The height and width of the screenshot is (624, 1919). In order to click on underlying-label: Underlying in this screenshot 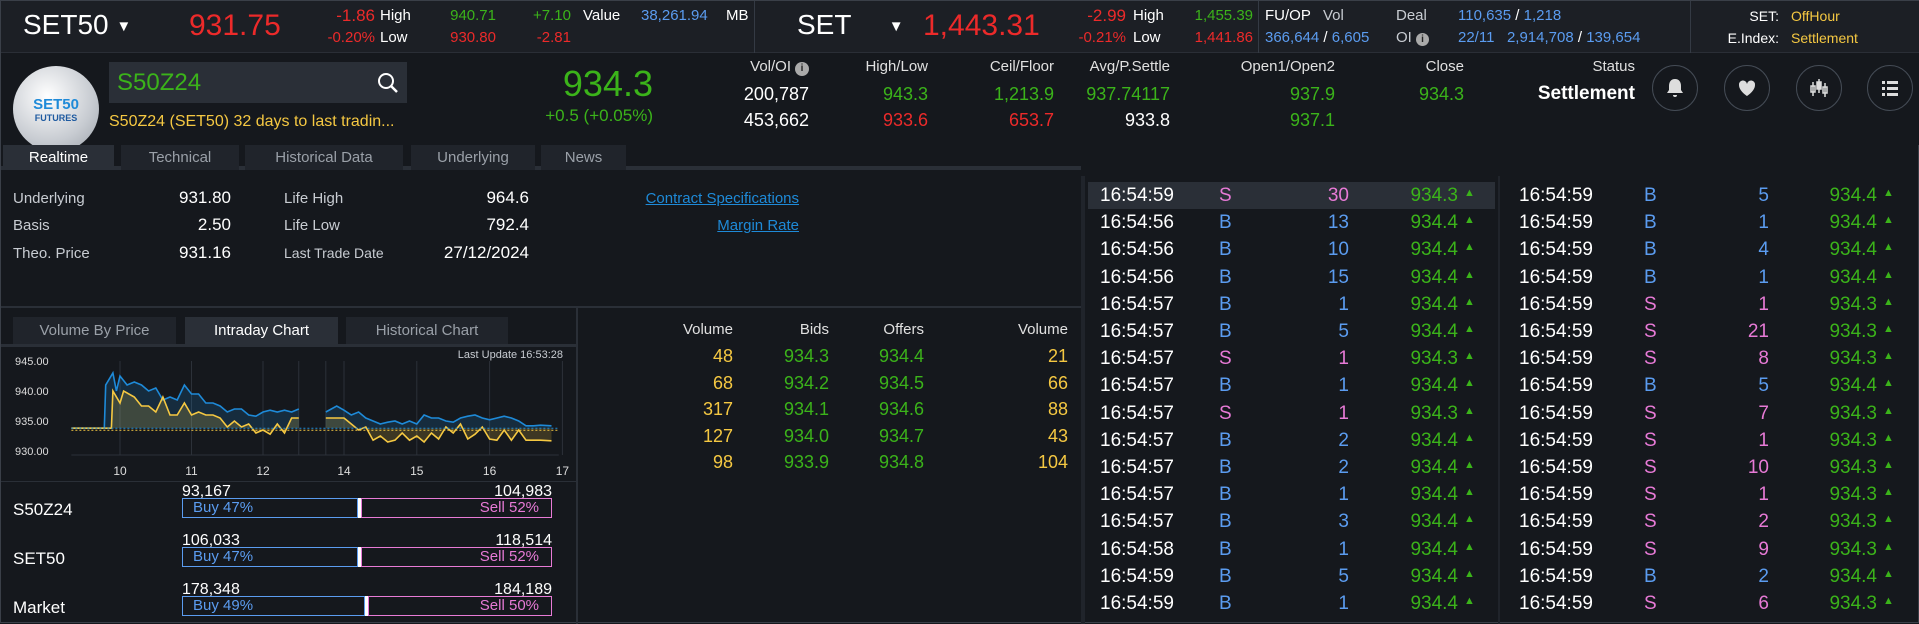, I will do `click(49, 198)`.